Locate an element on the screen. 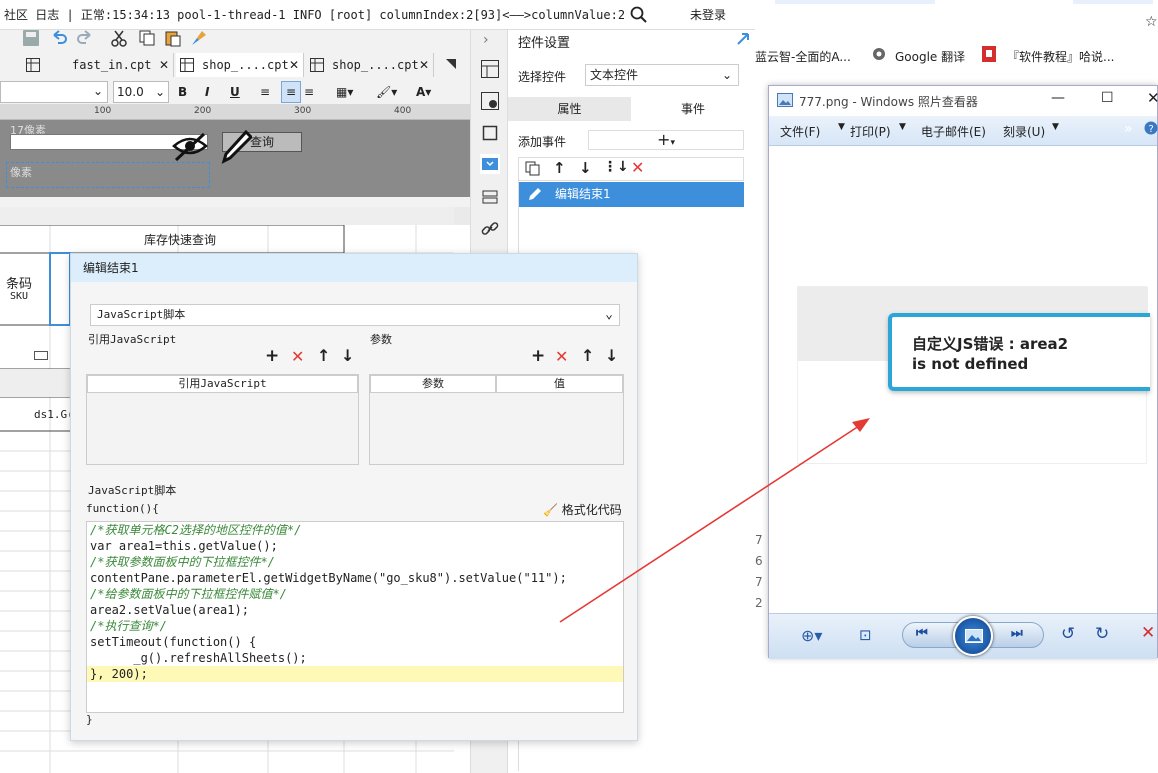 Image resolution: width=1158 pixels, height=773 pixels. menu-print: 打印(P) is located at coordinates (870, 131).